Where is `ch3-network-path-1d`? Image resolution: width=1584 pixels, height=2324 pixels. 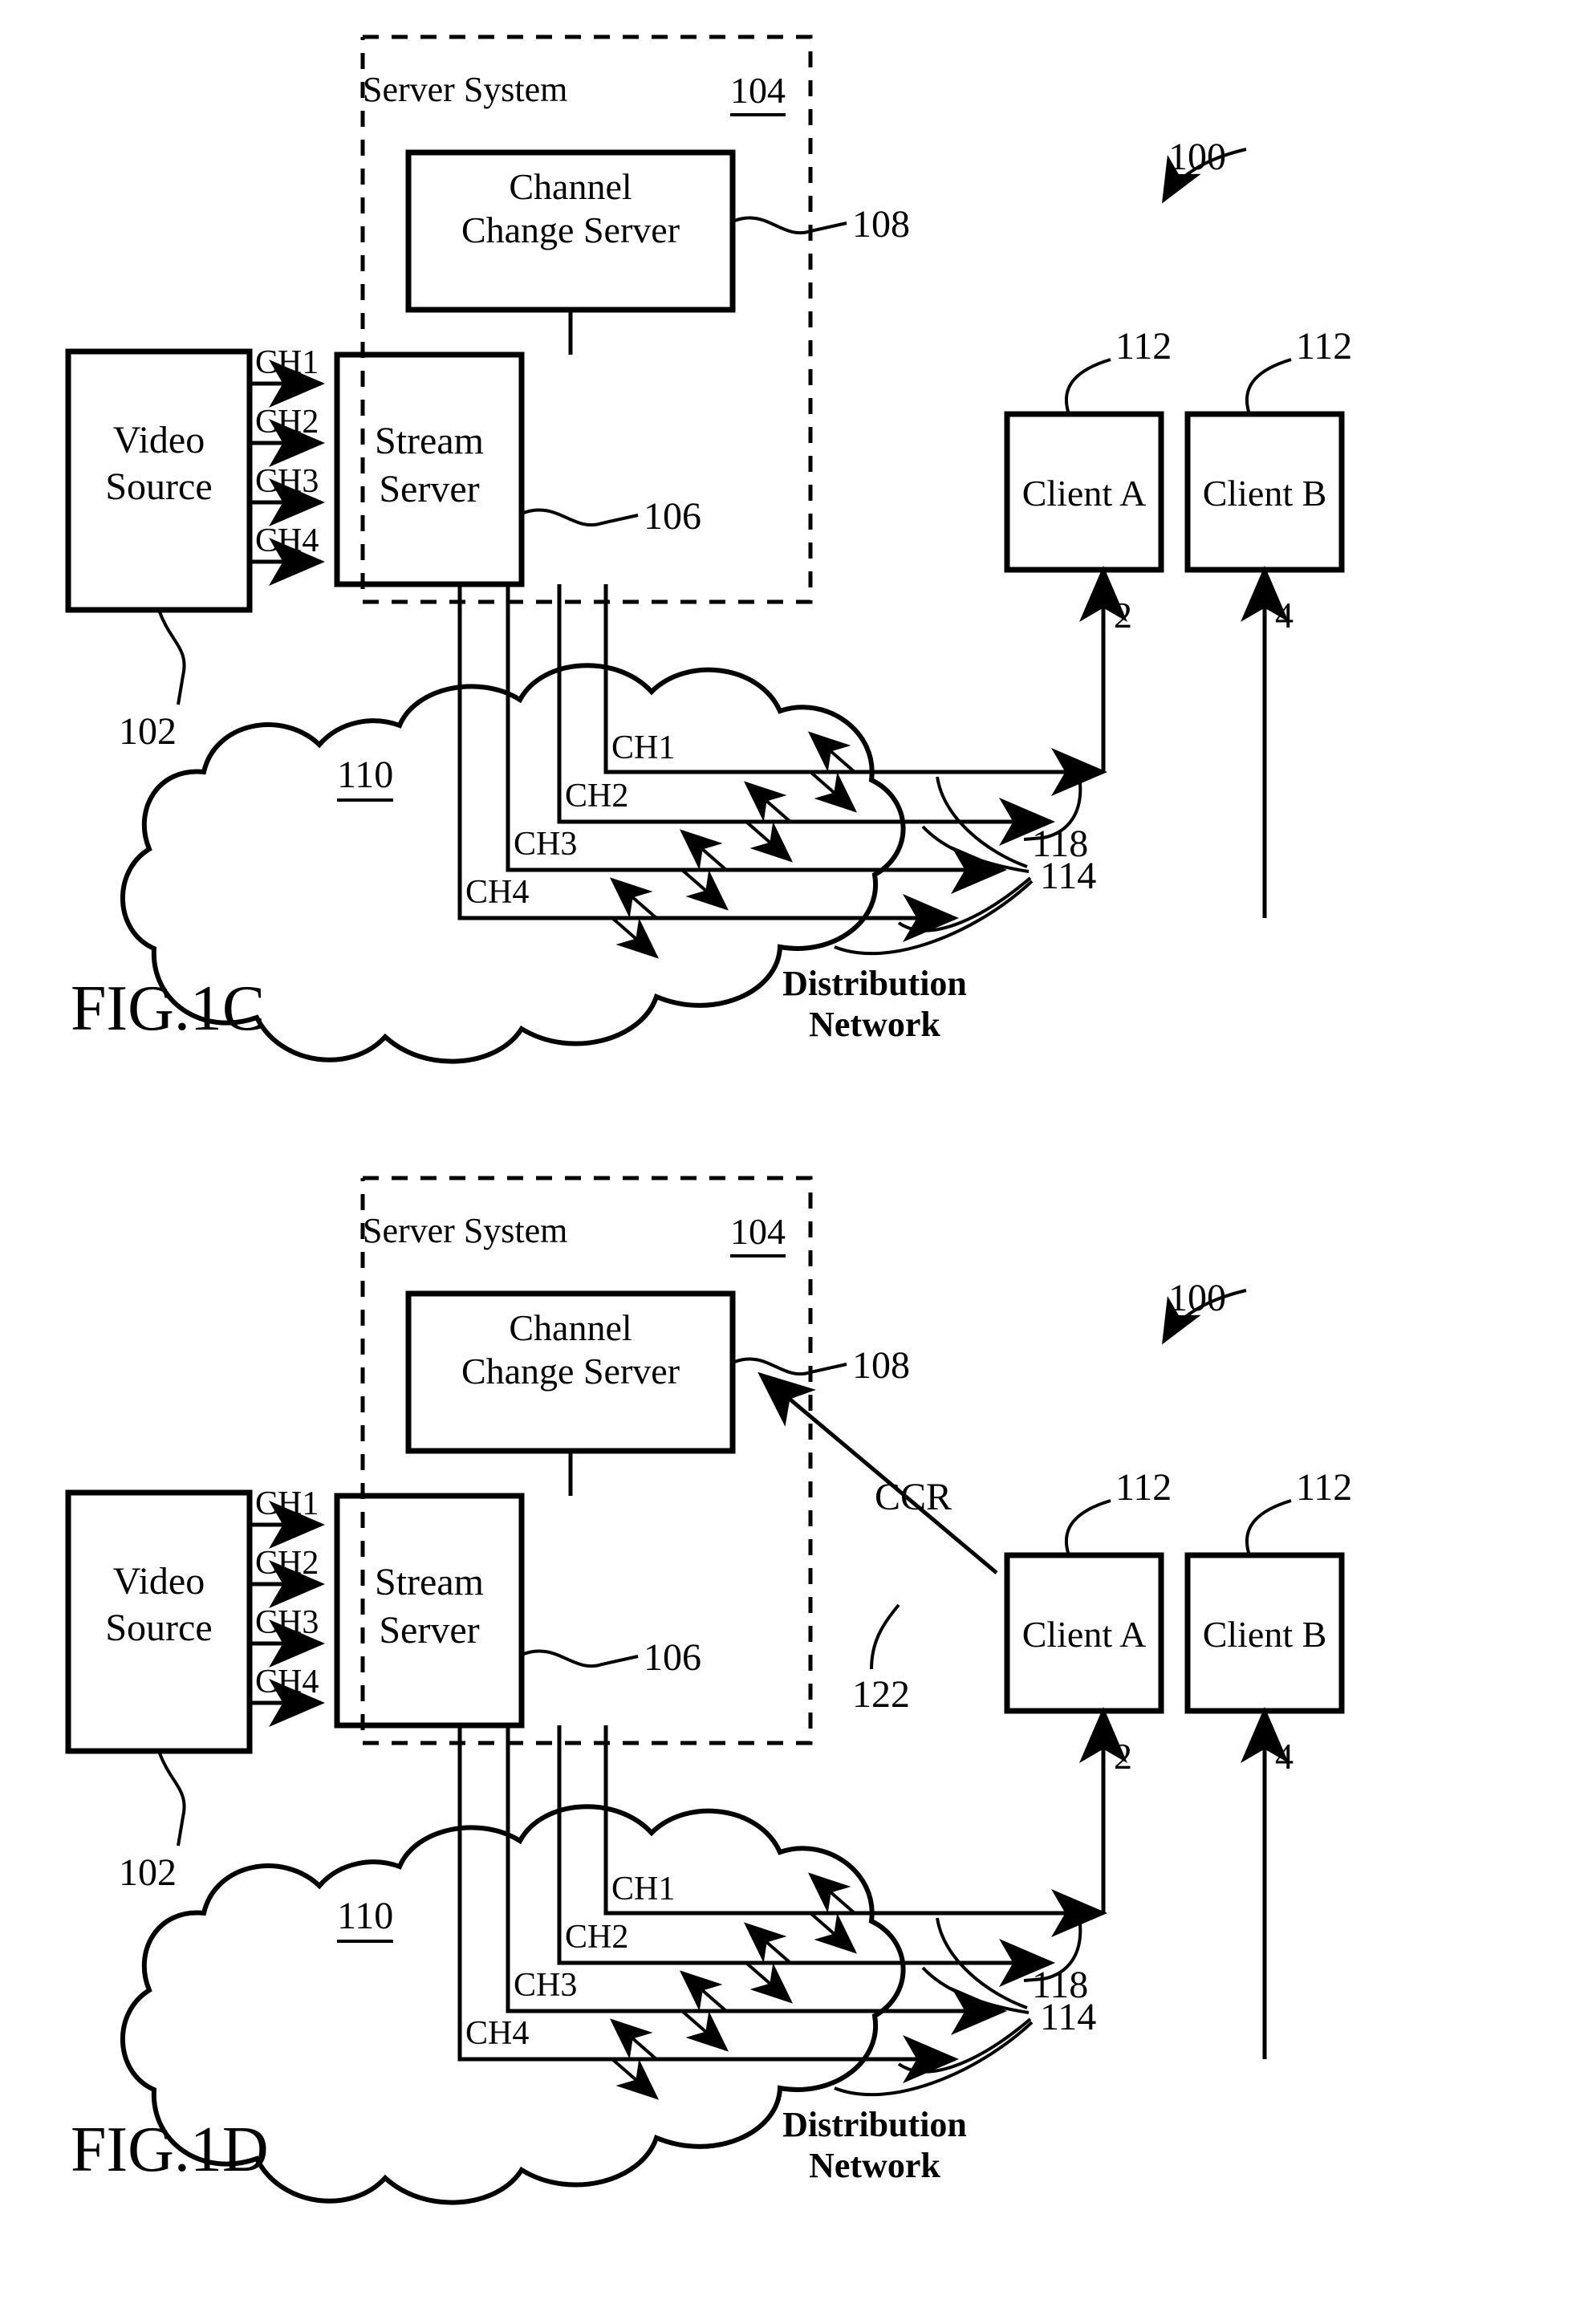
ch3-network-path-1d is located at coordinates (756, 1880).